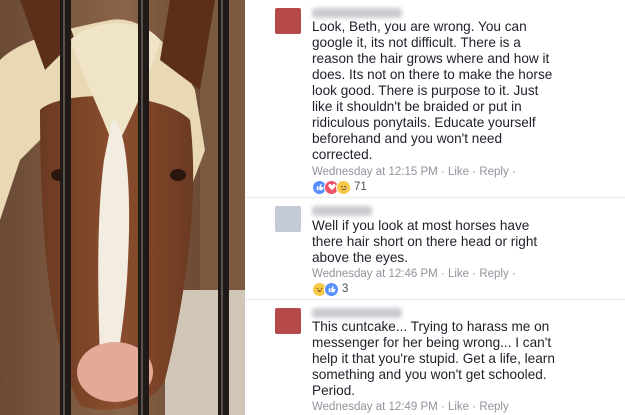 This screenshot has width=625, height=415. I want to click on comment-meta: Wednesday at 12:46 PM · Like · Reply ·, so click(414, 274).